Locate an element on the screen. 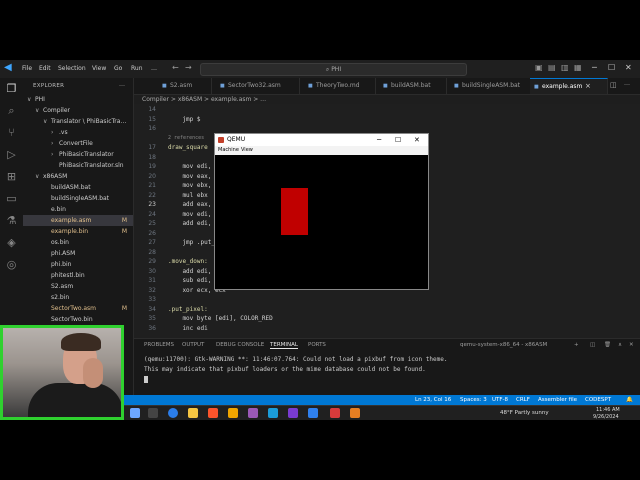 This screenshot has width=640, height=480. tree-item: ∨ x86ASM is located at coordinates (78, 176).